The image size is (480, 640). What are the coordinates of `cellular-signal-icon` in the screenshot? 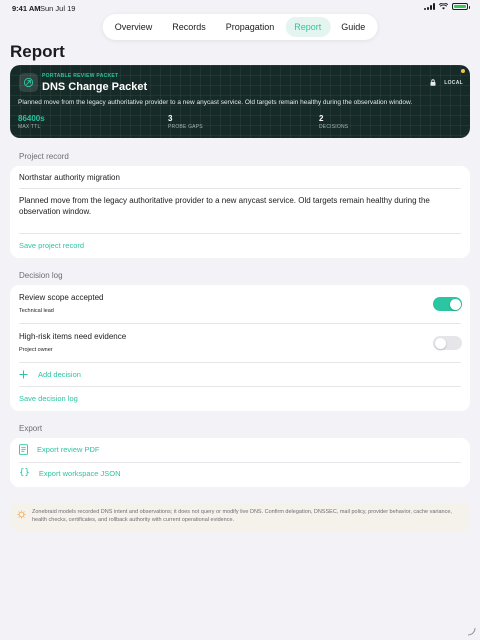 It's located at (429, 6).